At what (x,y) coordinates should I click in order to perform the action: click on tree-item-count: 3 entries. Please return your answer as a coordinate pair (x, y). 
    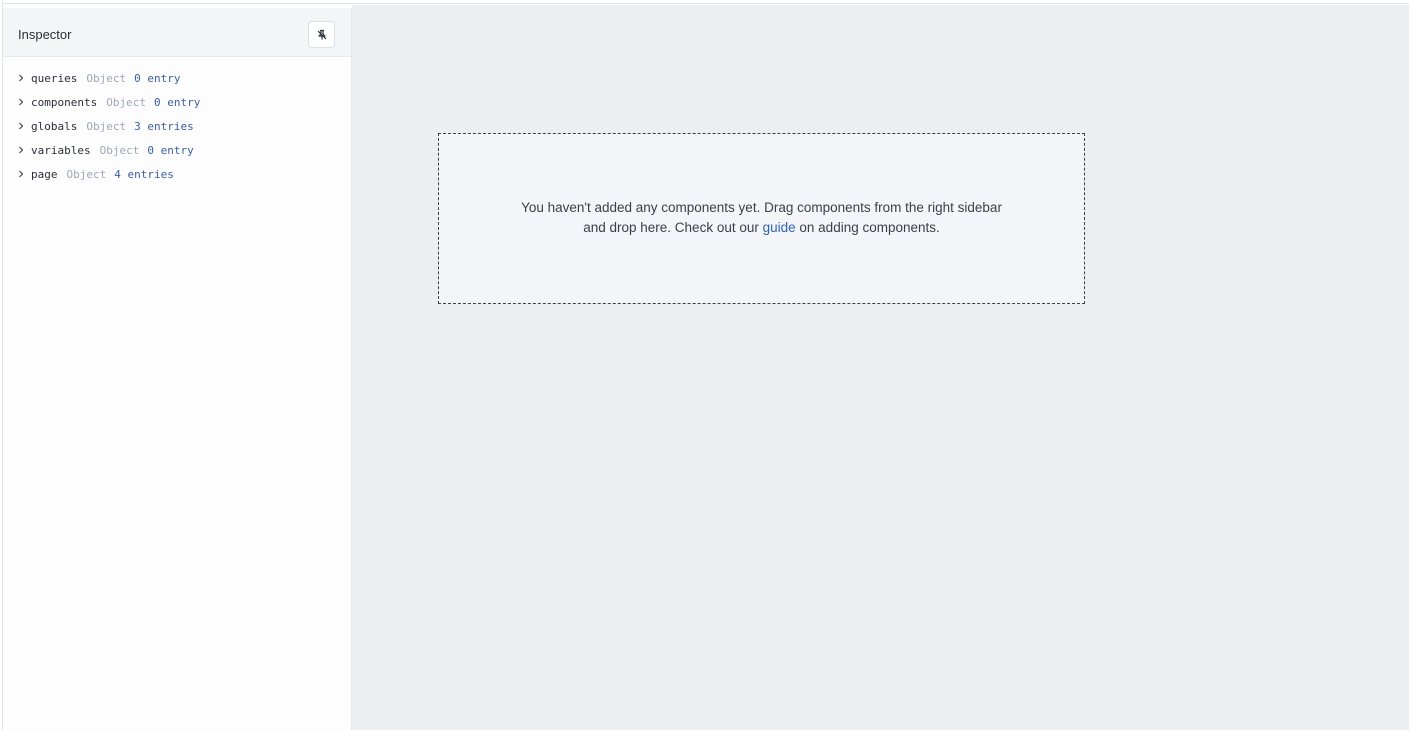
    Looking at the image, I should click on (164, 126).